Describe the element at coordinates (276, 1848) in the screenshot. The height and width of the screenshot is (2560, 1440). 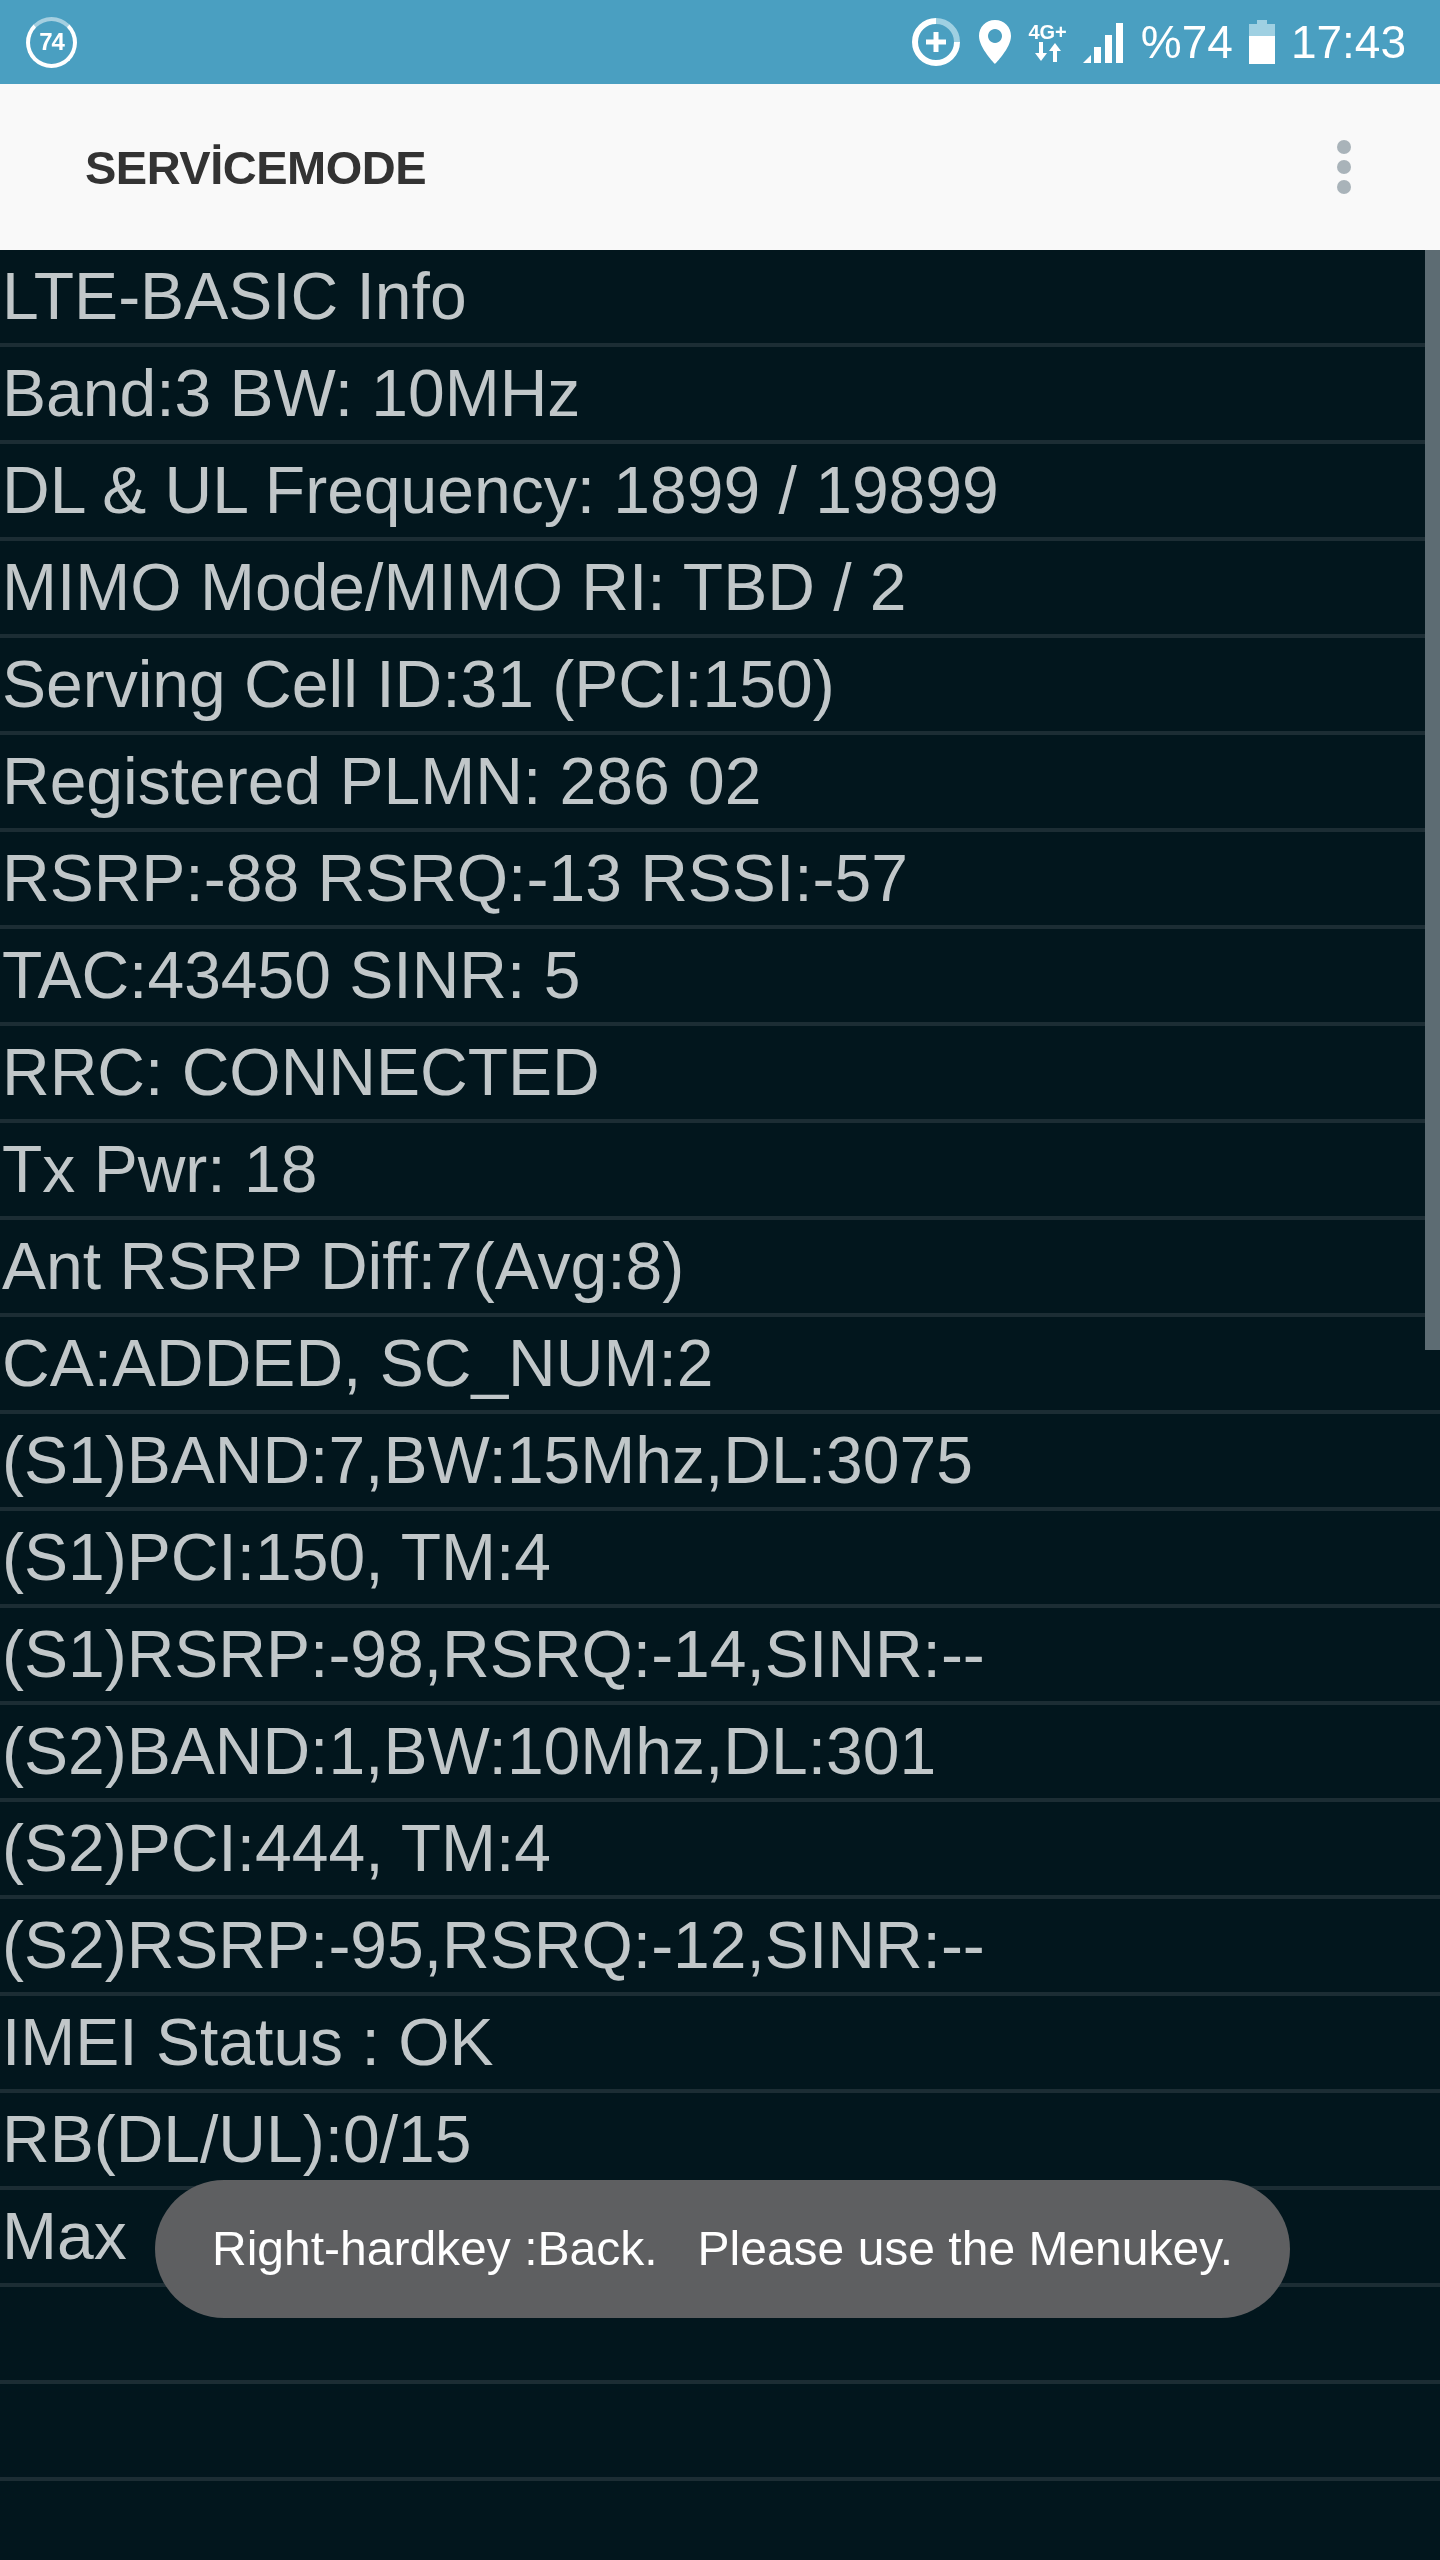
I see `info-line: (S2)PCI:444, TM:4` at that location.